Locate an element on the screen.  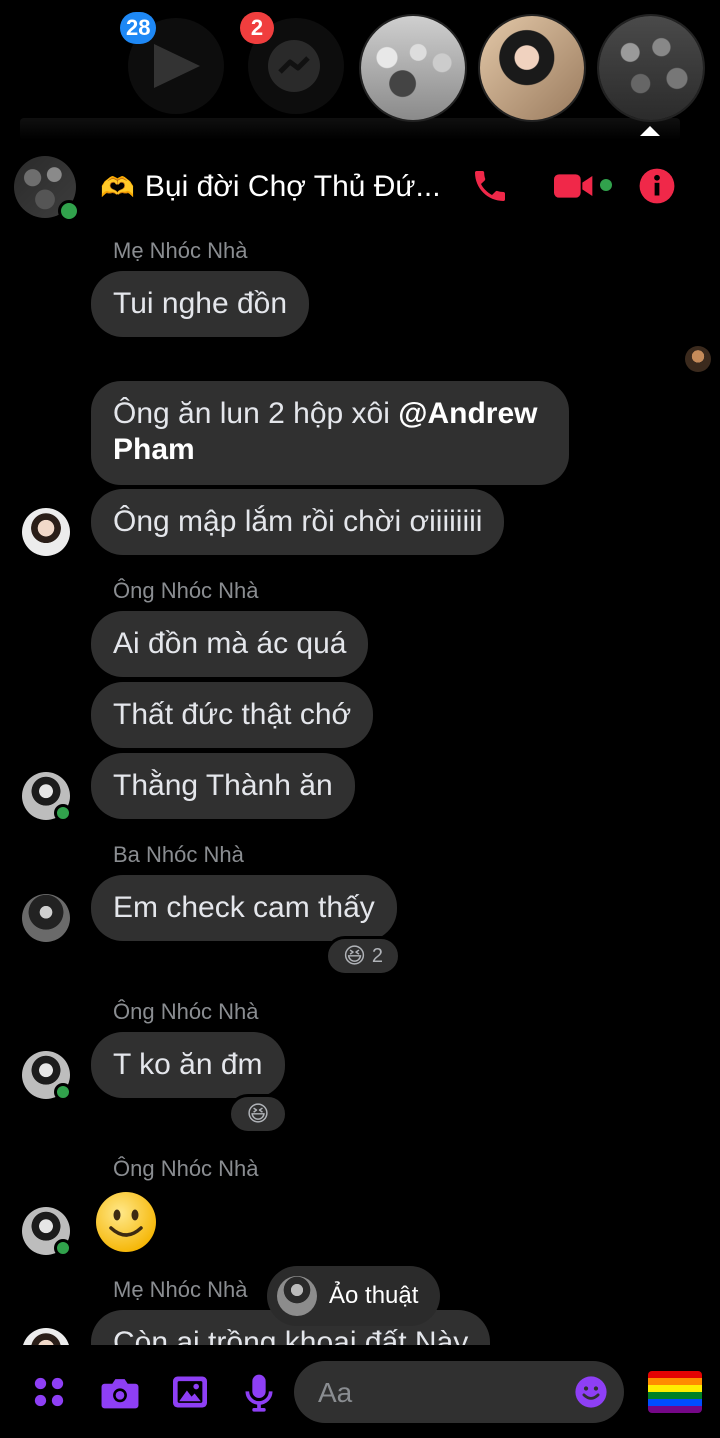
message-text: Ông ăn lun 2 hộp xôi is located at coordinates (256, 413).